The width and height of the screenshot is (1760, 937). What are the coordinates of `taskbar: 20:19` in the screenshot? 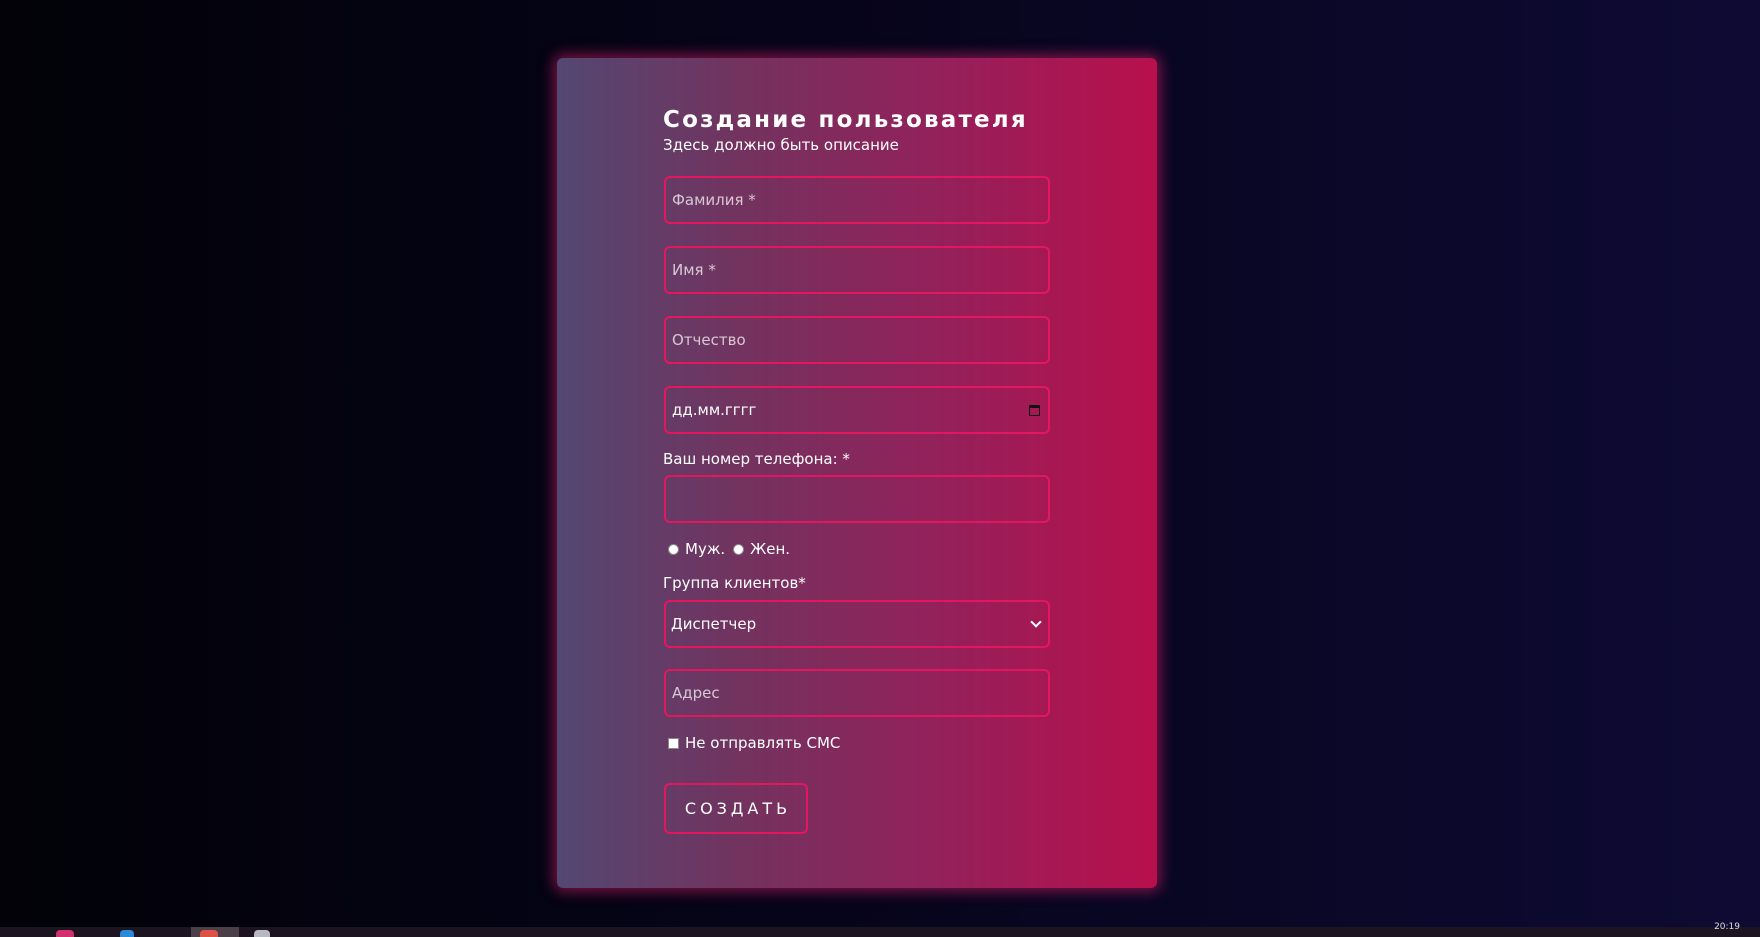 It's located at (880, 929).